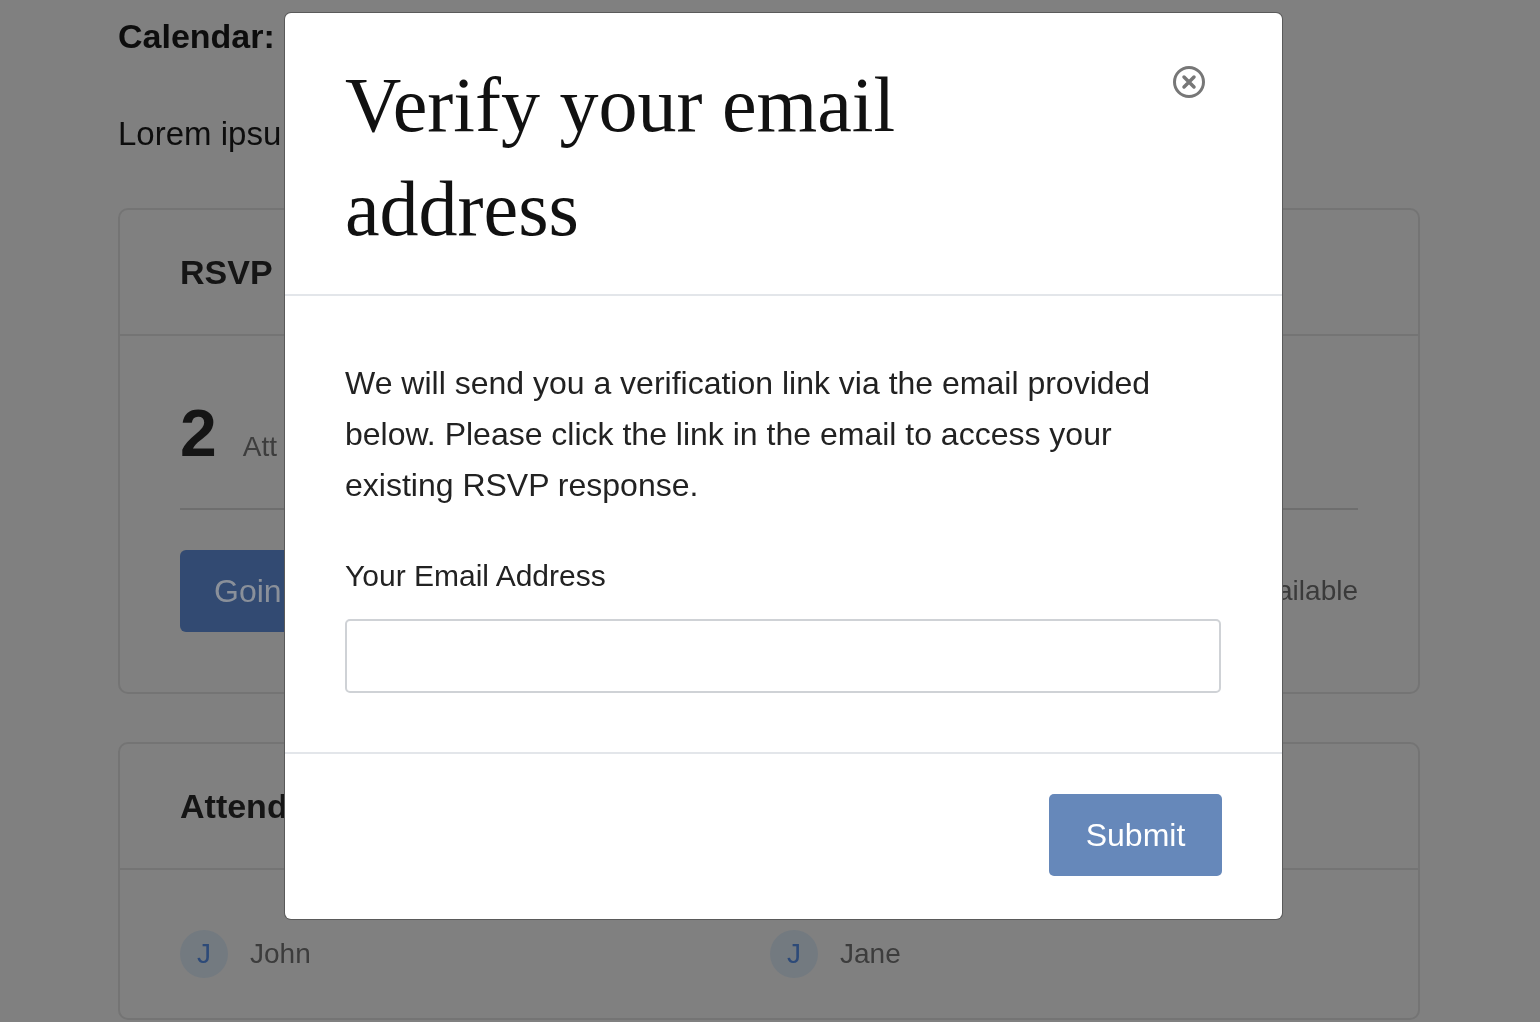  I want to click on attendee-name: John, so click(280, 954).